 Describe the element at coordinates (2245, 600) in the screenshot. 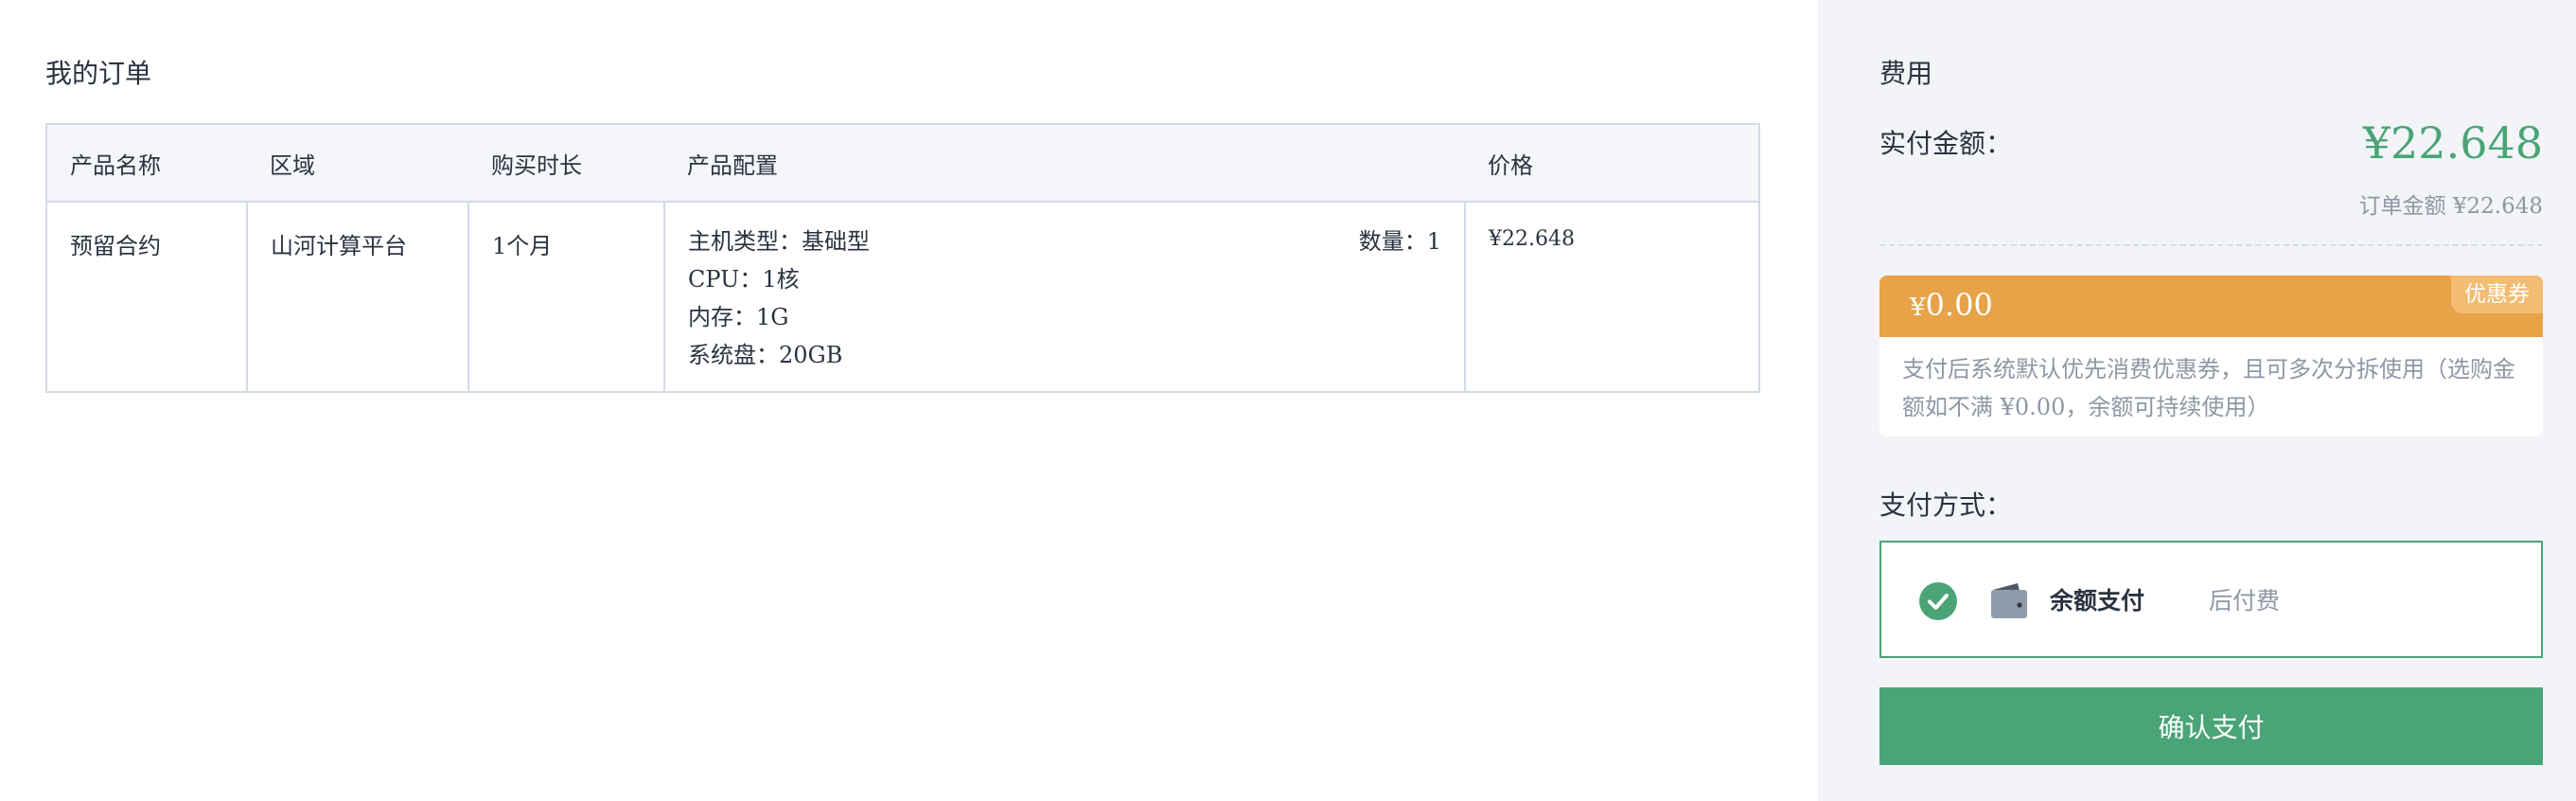

I see `payment-method-subtitle: 后付费` at that location.